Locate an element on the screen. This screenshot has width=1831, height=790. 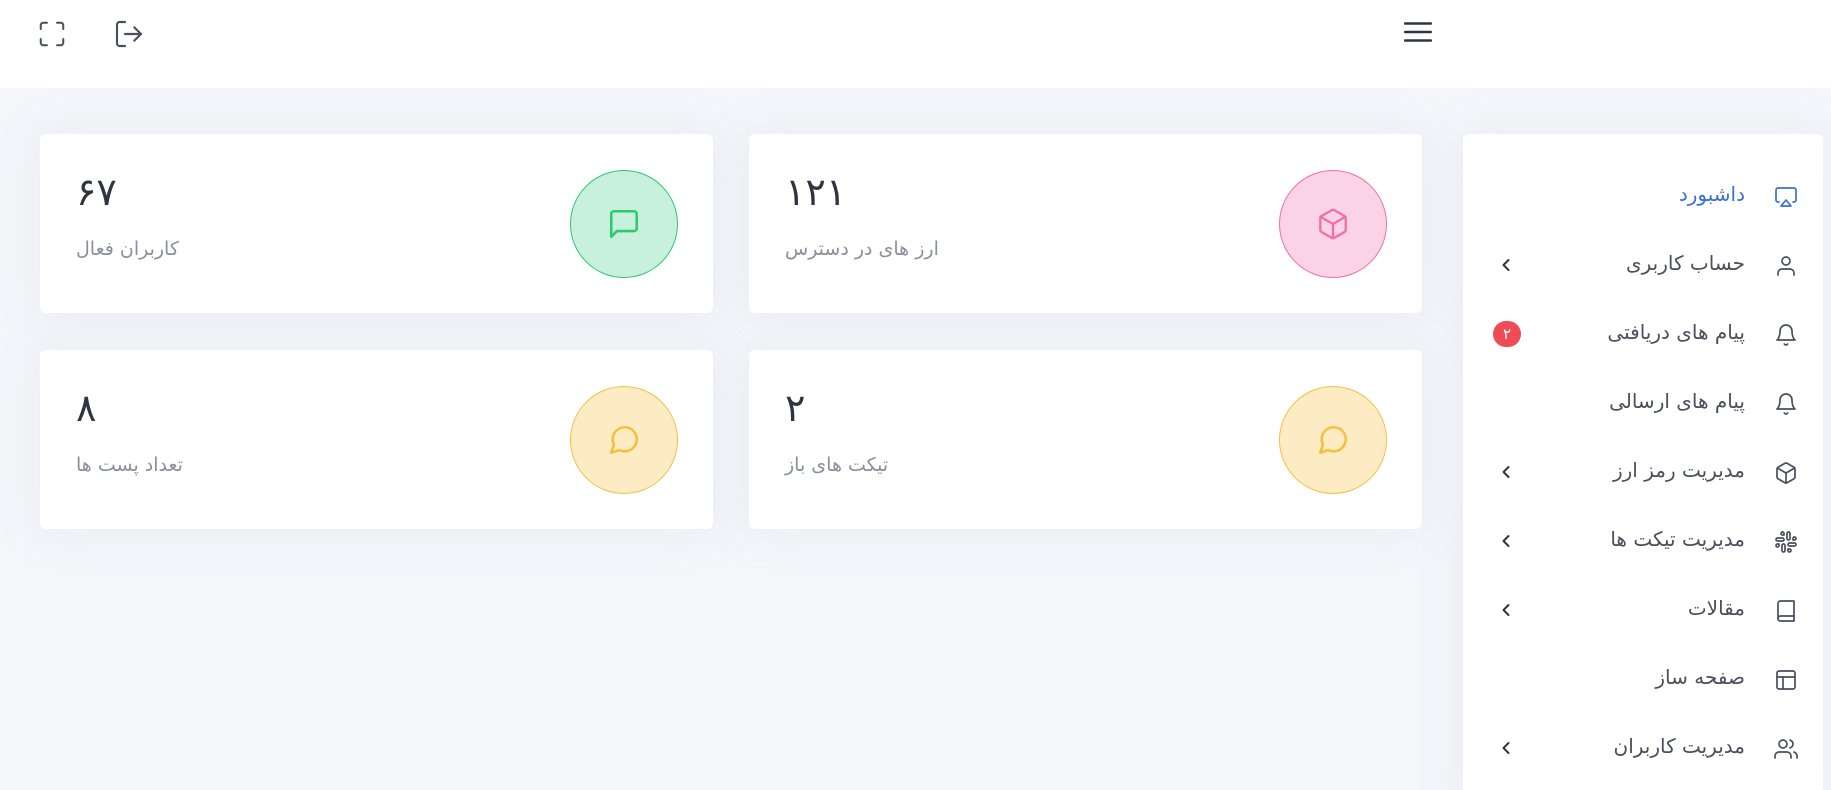
stat-value: ۱۲۱ is located at coordinates (816, 192).